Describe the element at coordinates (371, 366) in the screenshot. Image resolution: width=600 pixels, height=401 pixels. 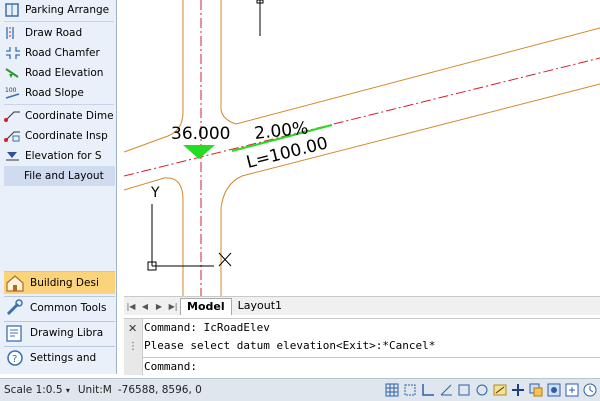
I see `command-input: Command:` at that location.